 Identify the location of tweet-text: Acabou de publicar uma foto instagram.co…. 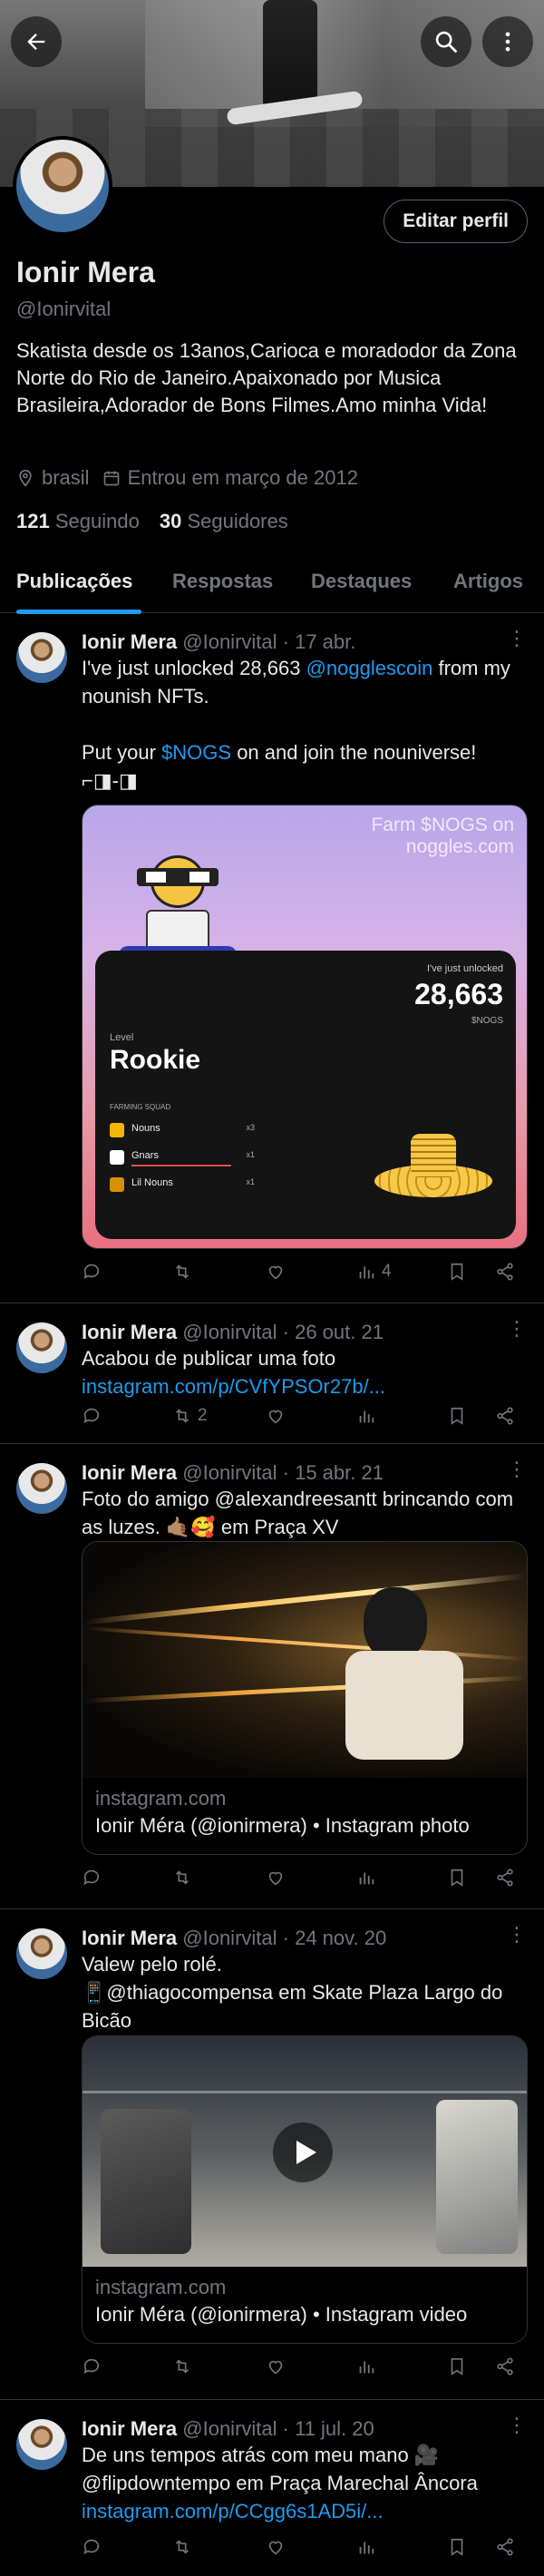
(304, 1372).